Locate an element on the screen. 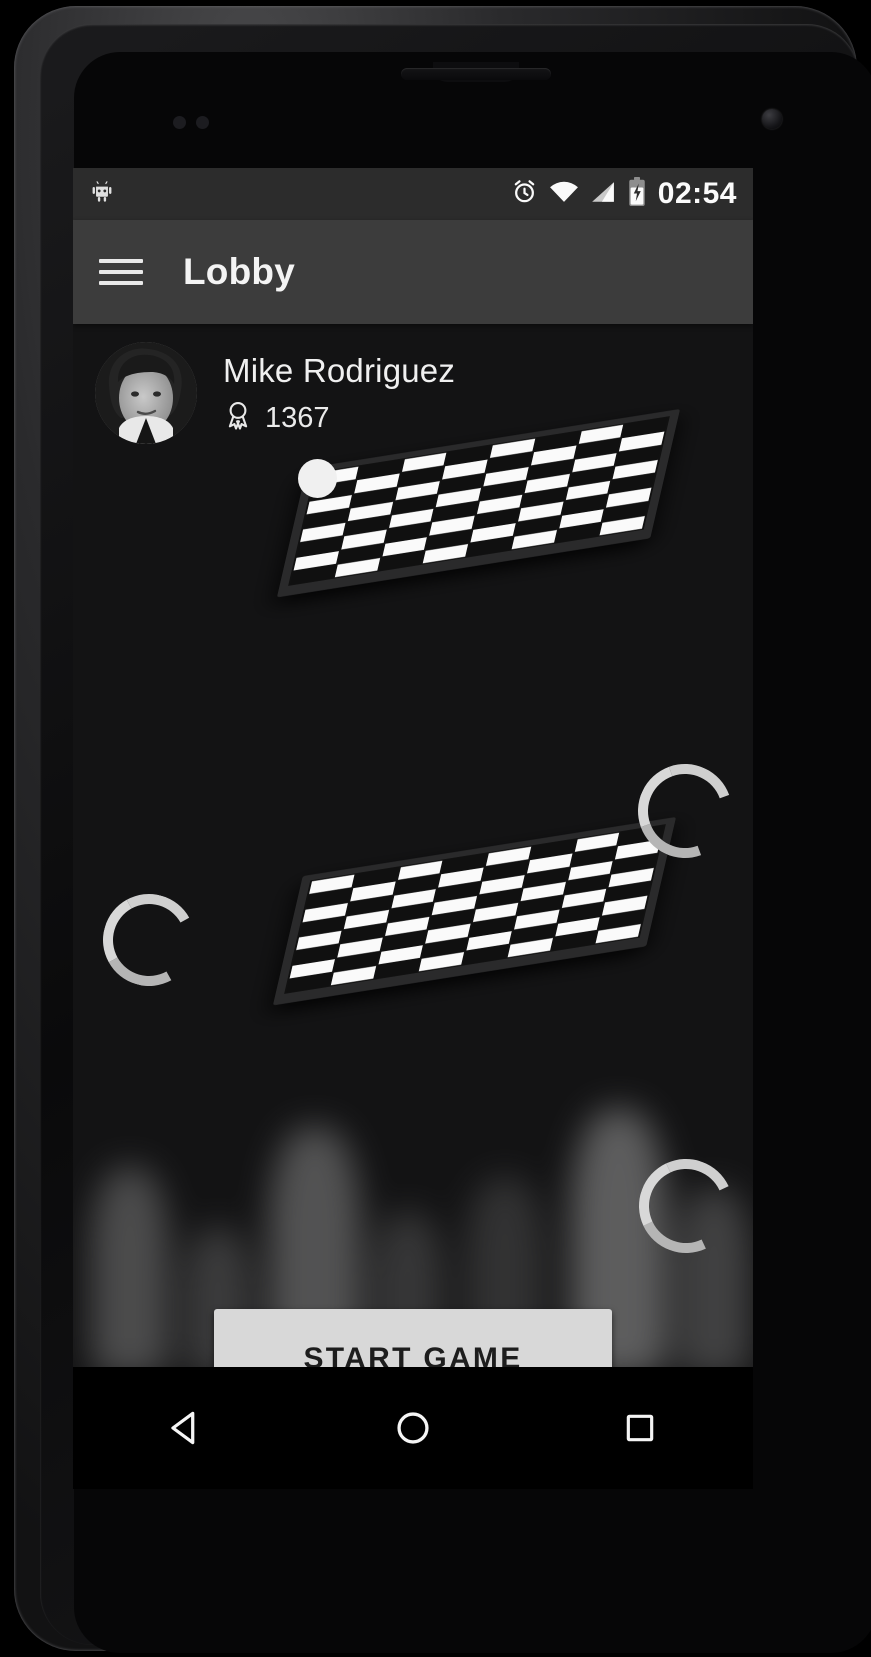  cell-signal-icon is located at coordinates (603, 194).